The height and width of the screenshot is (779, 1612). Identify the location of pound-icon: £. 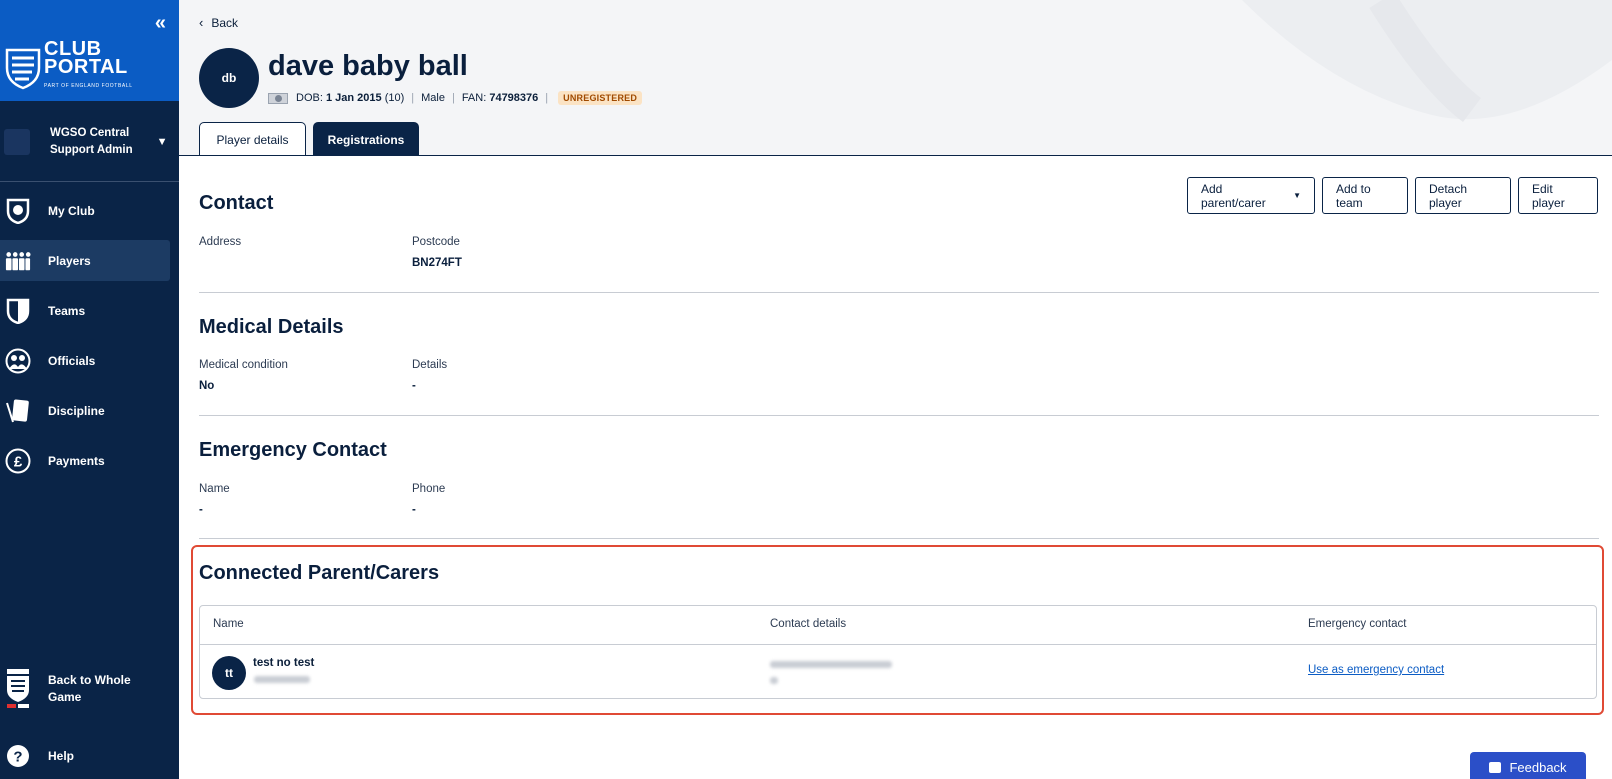
(18, 461).